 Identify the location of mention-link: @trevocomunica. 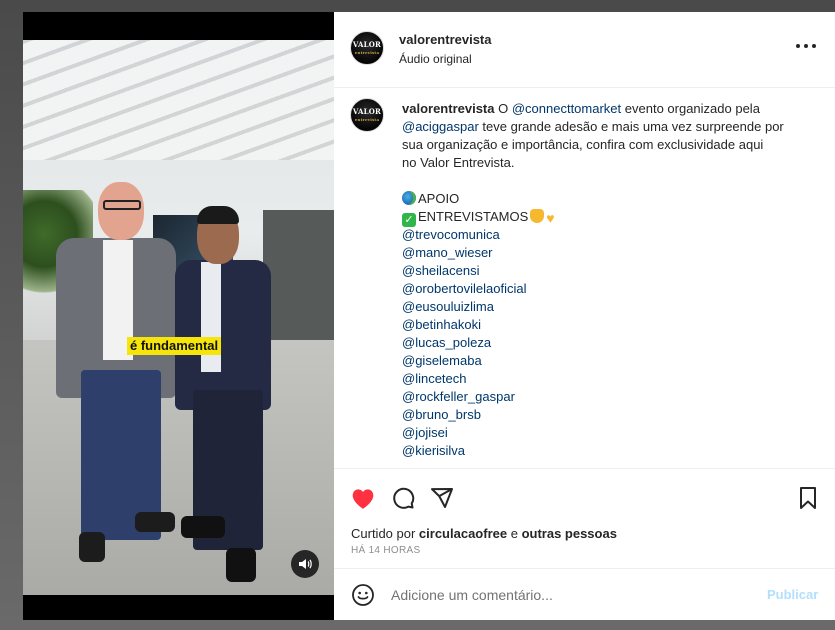
(609, 235).